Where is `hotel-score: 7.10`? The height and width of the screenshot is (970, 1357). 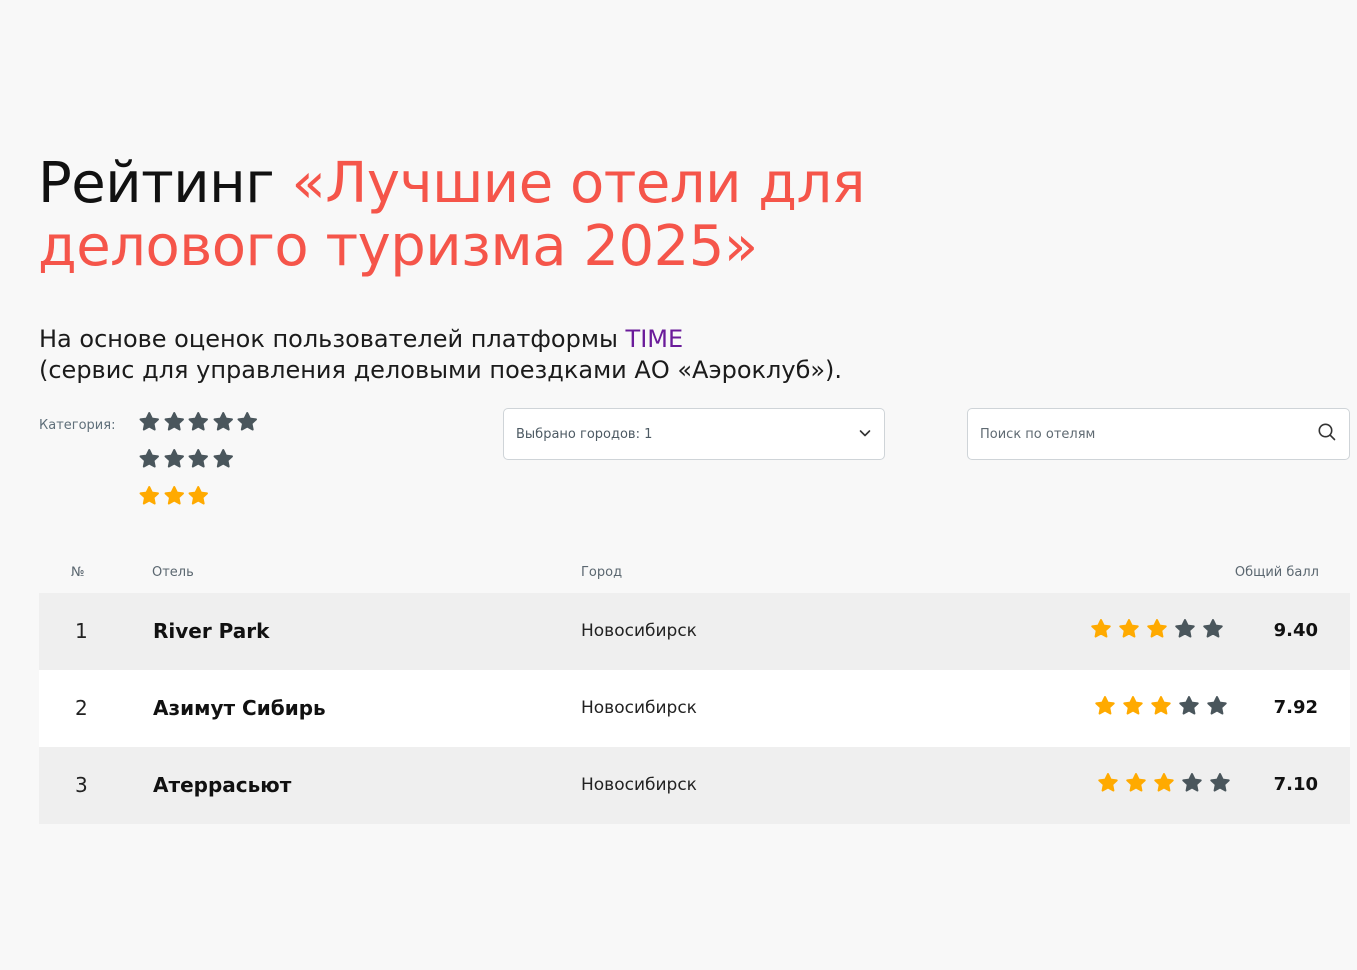
hotel-score: 7.10 is located at coordinates (1295, 784).